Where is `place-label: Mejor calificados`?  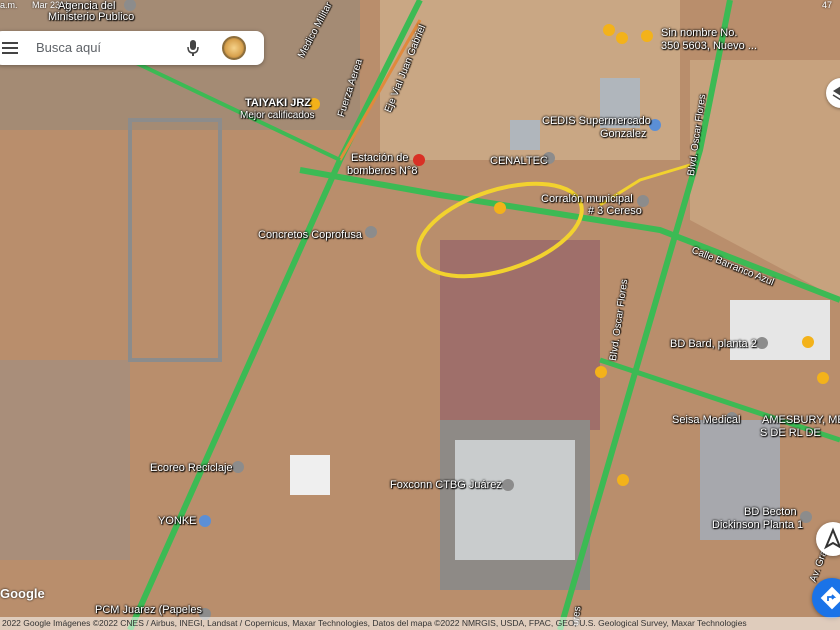 place-label: Mejor calificados is located at coordinates (277, 115).